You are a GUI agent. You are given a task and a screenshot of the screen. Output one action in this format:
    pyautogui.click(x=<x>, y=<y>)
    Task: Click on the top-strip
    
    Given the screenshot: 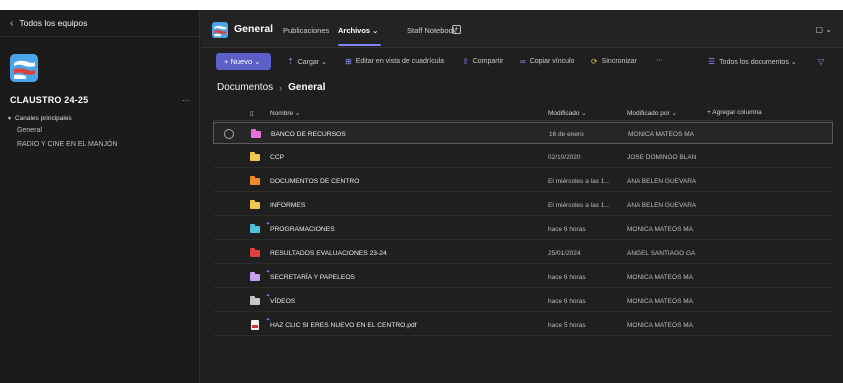 What is the action you would take?
    pyautogui.click(x=421, y=5)
    